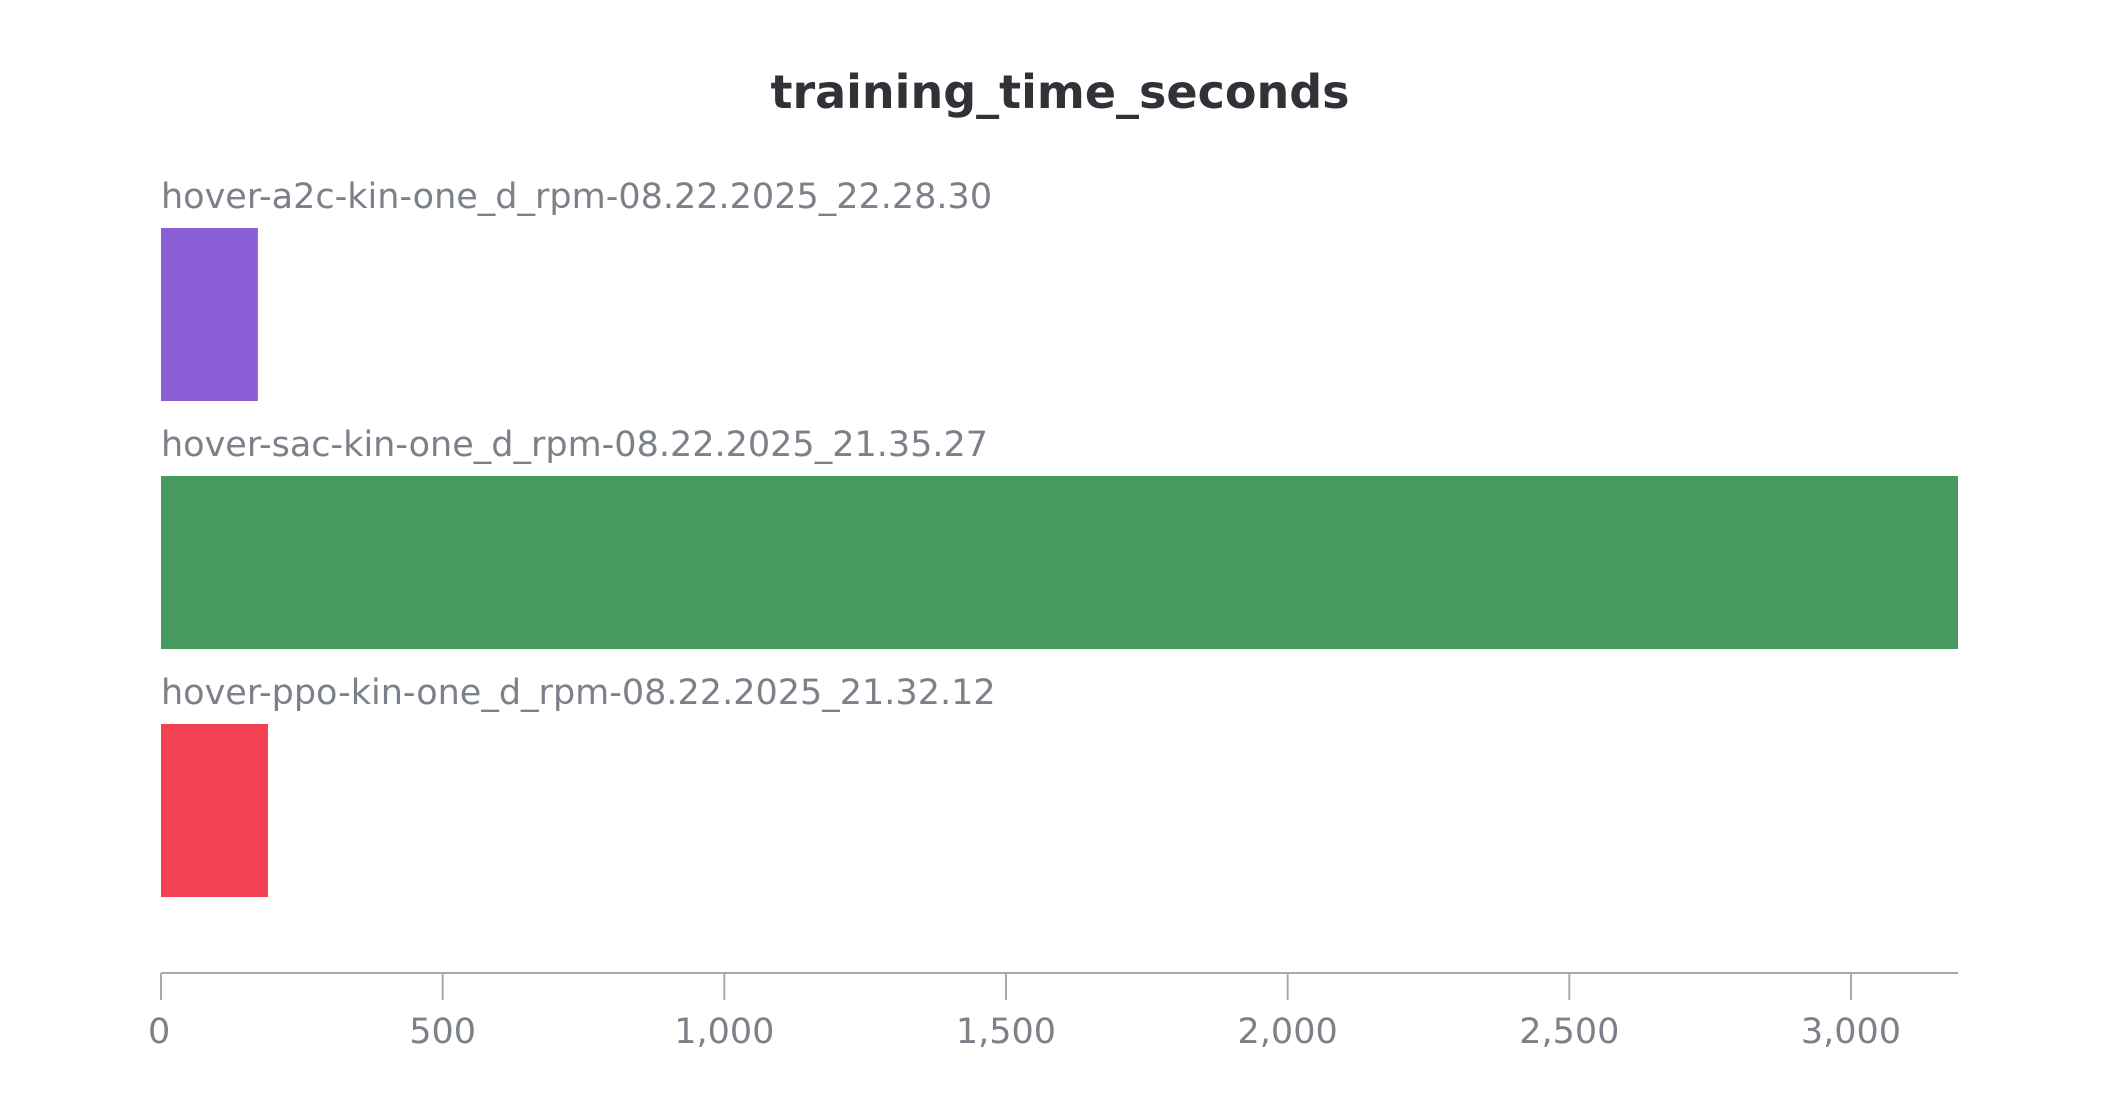 This screenshot has height=1106, width=2106. Describe the element at coordinates (1059, 92) in the screenshot. I see `chart-title: training_time_seconds` at that location.